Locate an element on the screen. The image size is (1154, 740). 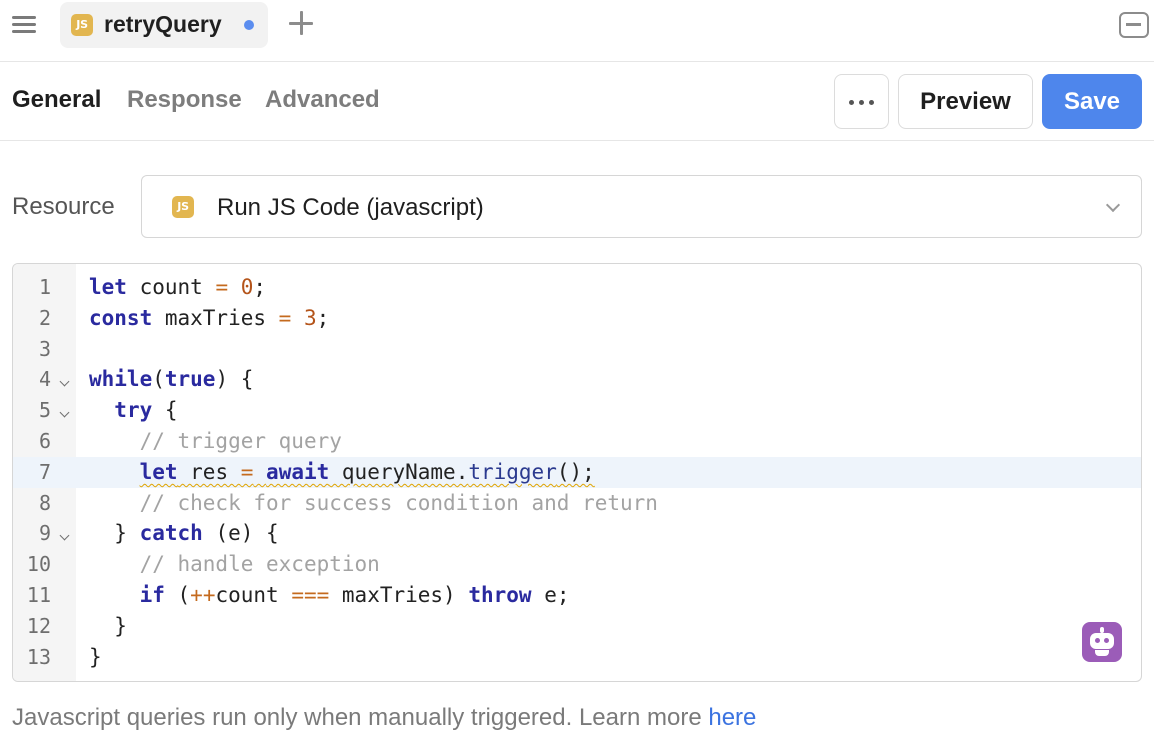
line-number: 9 is located at coordinates (44, 533).